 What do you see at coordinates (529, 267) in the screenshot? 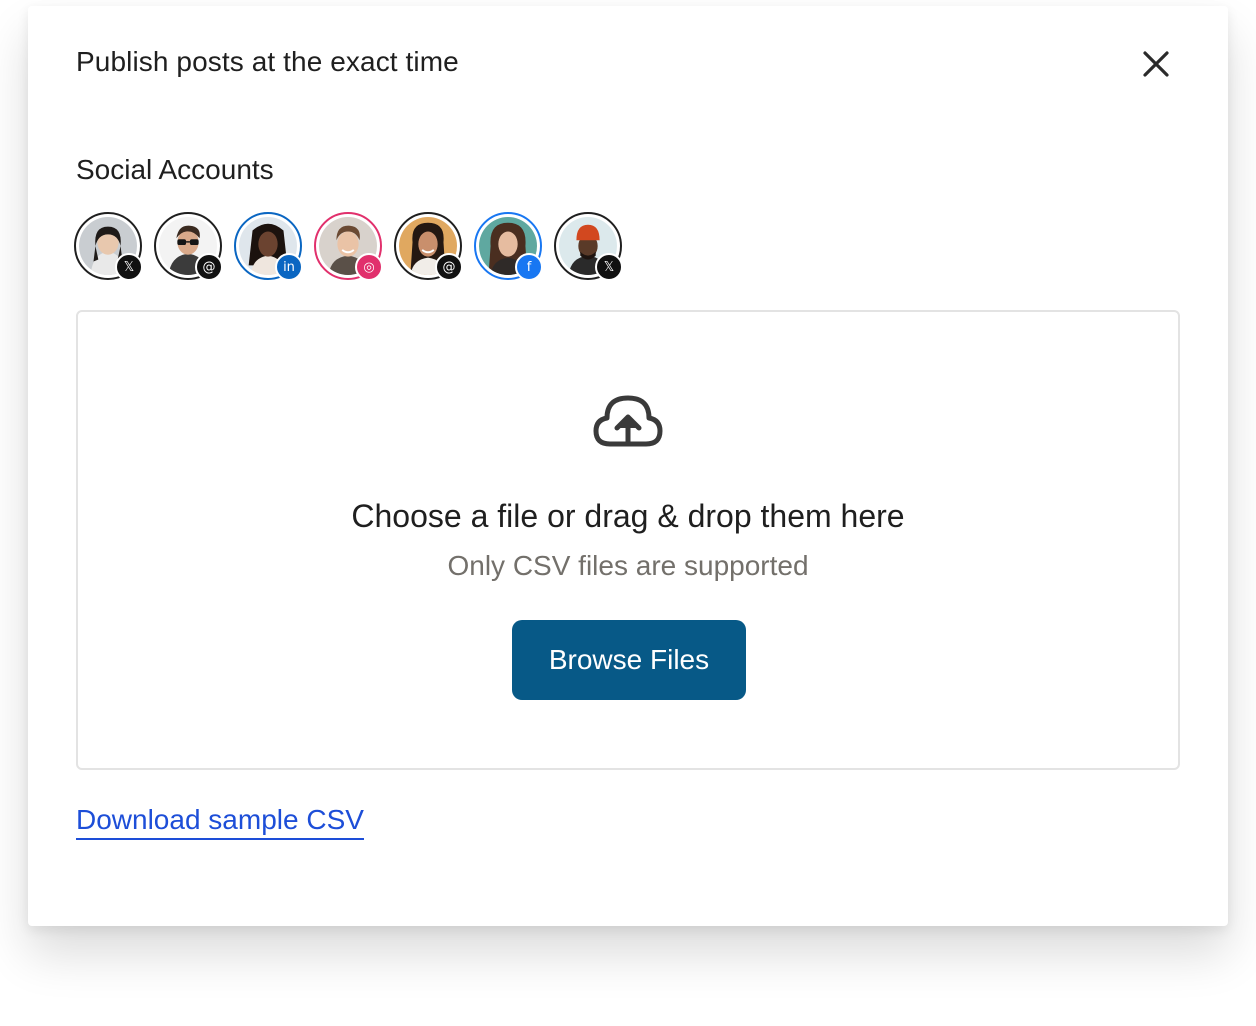
I see `facebook-badge-icon: f` at bounding box center [529, 267].